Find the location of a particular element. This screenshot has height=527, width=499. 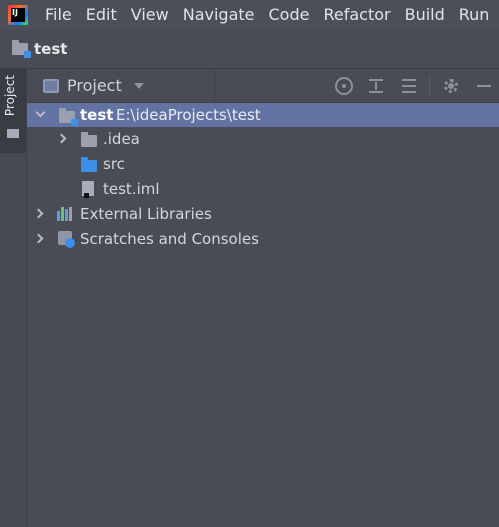

menu-edit: Edit is located at coordinates (101, 15).